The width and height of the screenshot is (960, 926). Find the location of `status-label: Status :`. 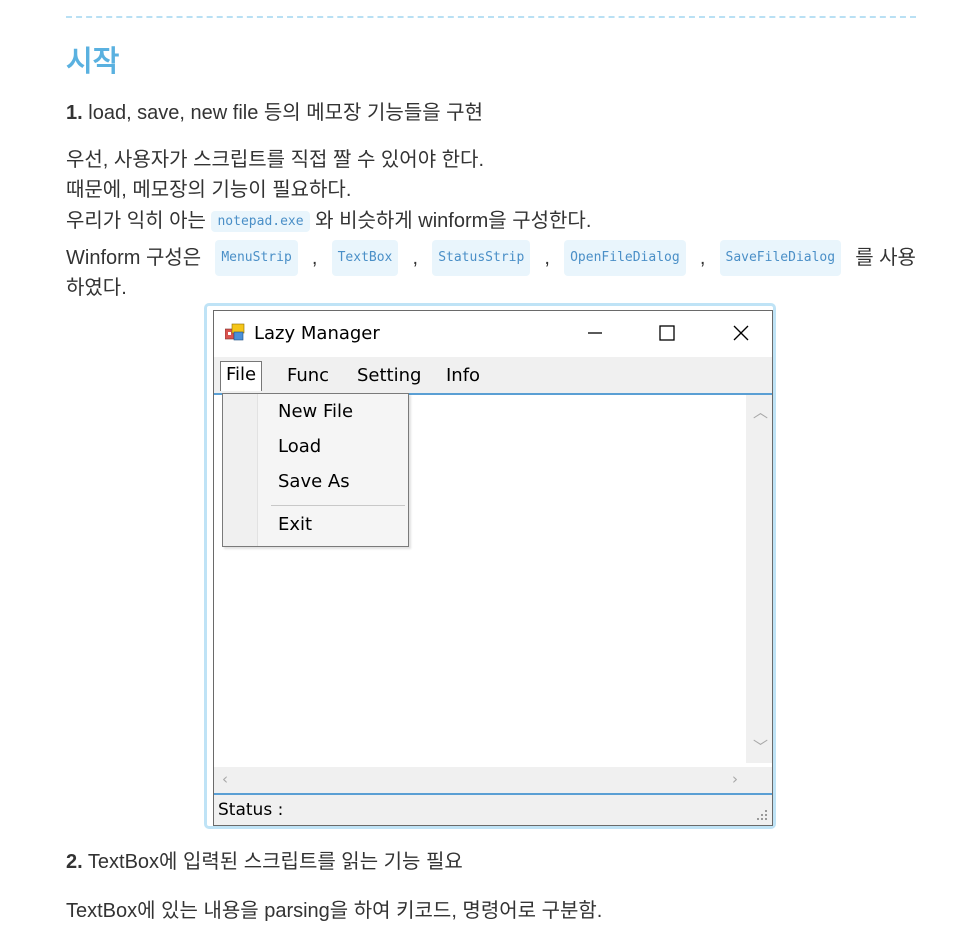

status-label: Status : is located at coordinates (251, 810).